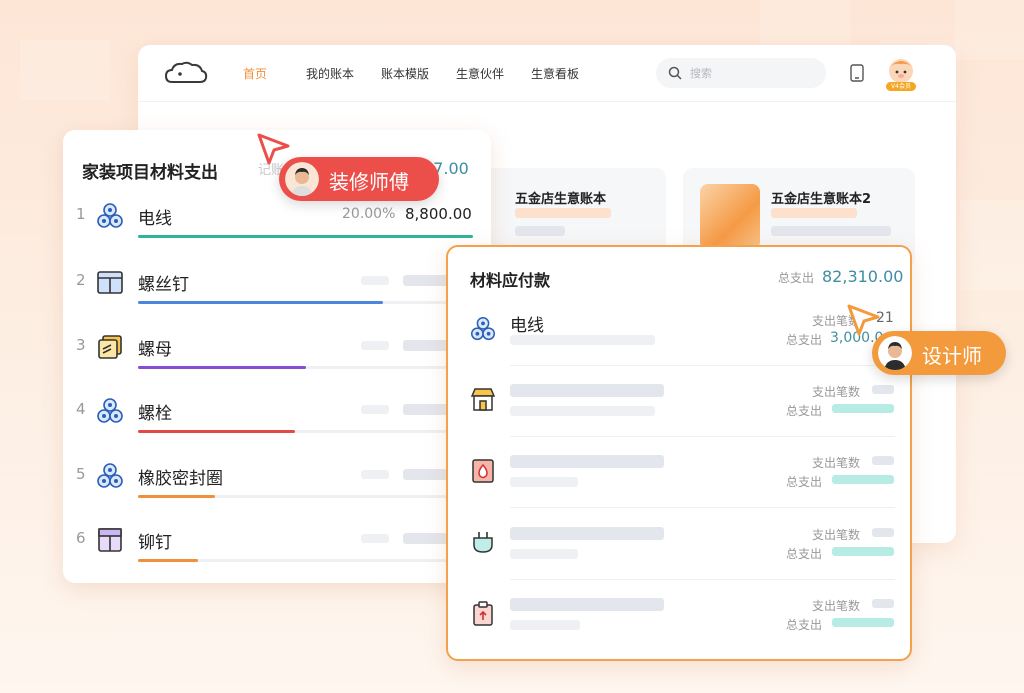 This screenshot has width=1024, height=693. Describe the element at coordinates (330, 73) in the screenshot. I see `nav-my-ledgers: 我的账本` at that location.